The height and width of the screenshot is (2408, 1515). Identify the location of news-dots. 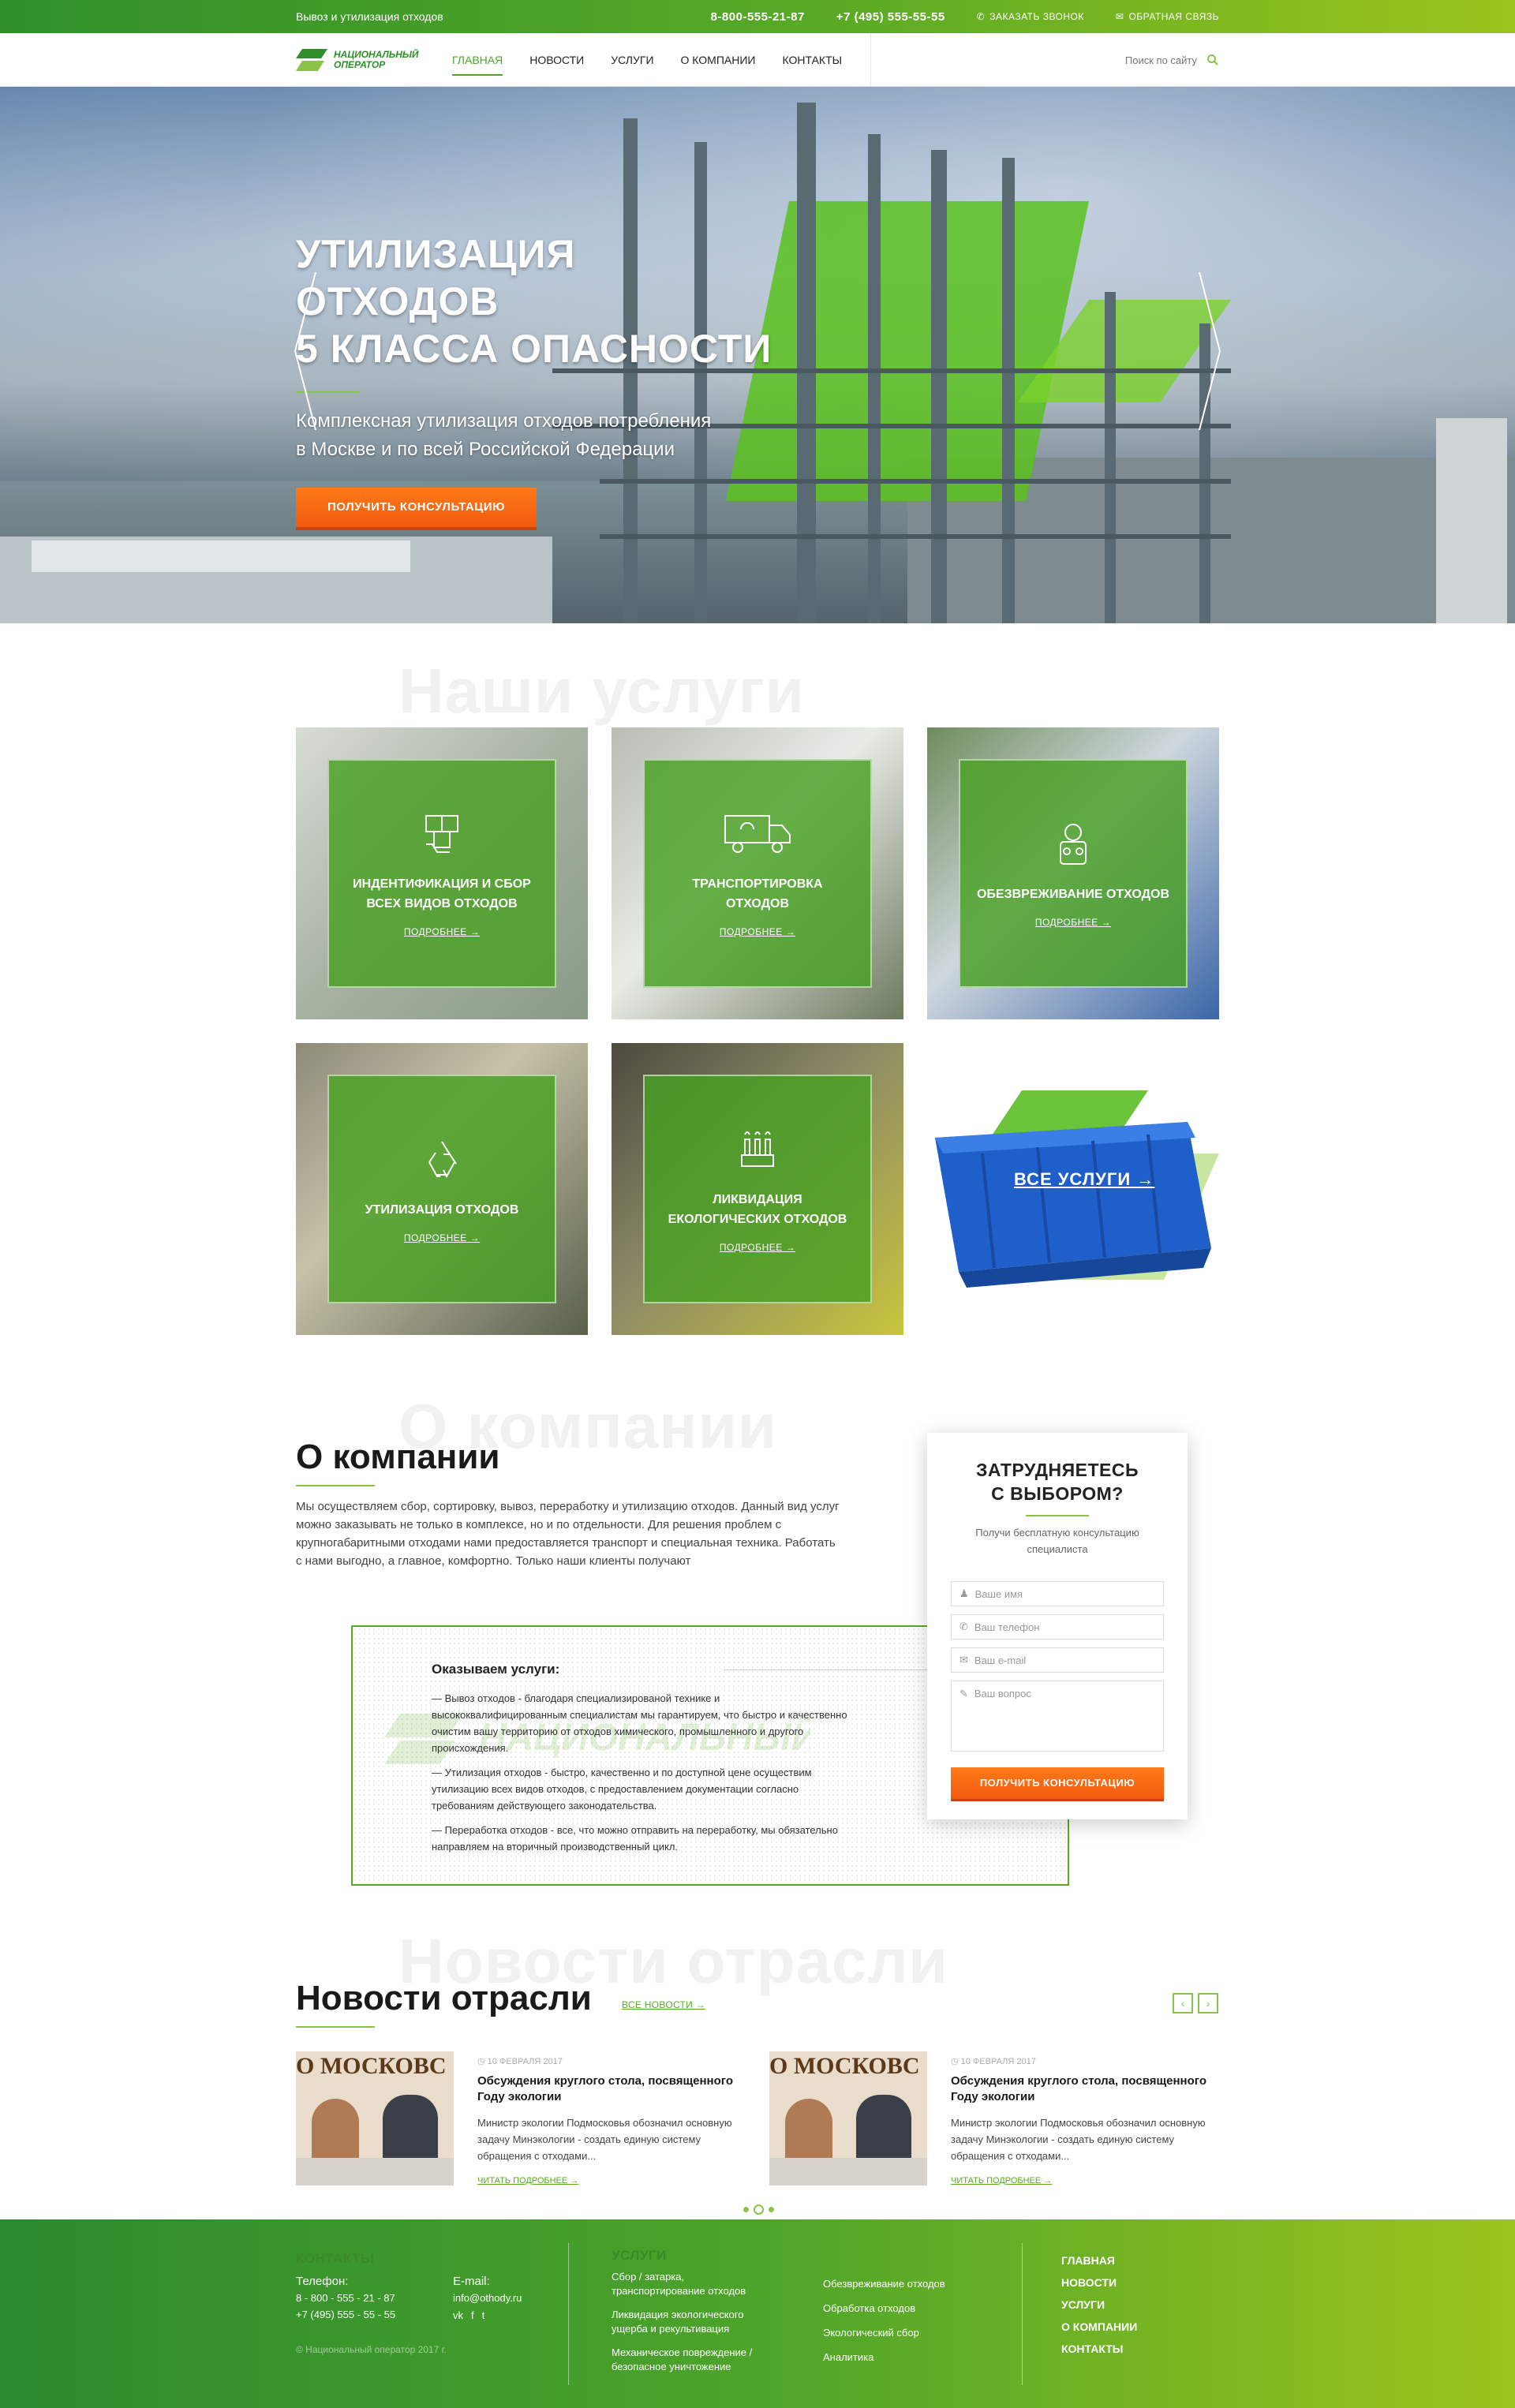
(758, 2210).